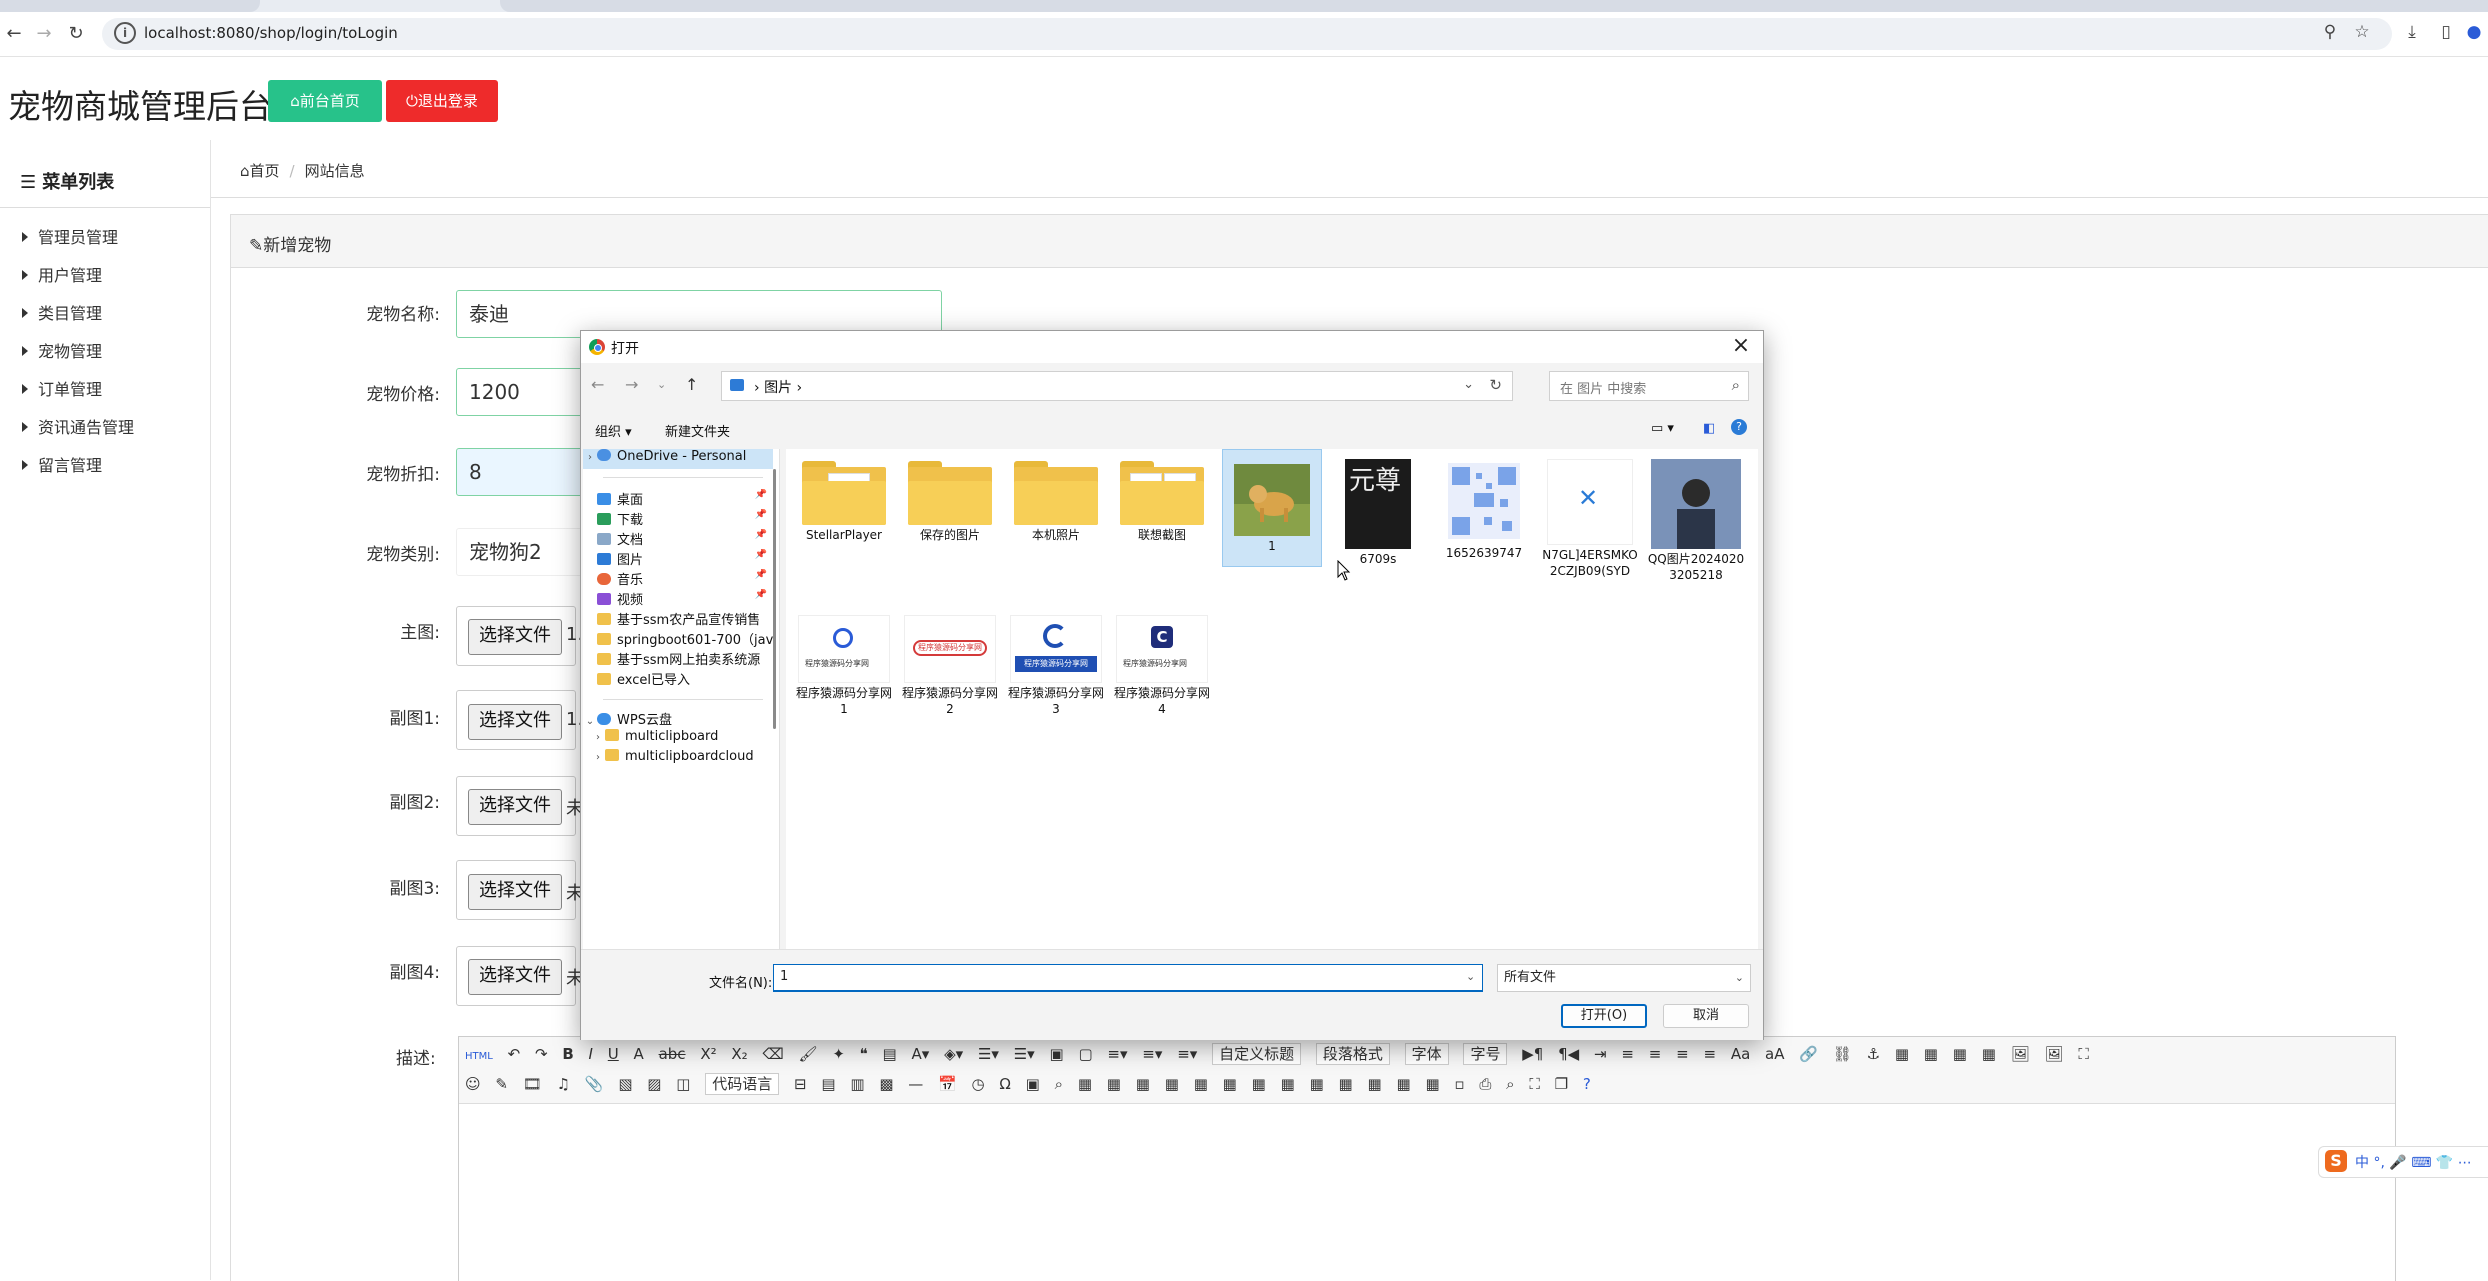 This screenshot has width=2488, height=1281. Describe the element at coordinates (62, 274) in the screenshot. I see `sidebar-item-users: 用户管理` at that location.